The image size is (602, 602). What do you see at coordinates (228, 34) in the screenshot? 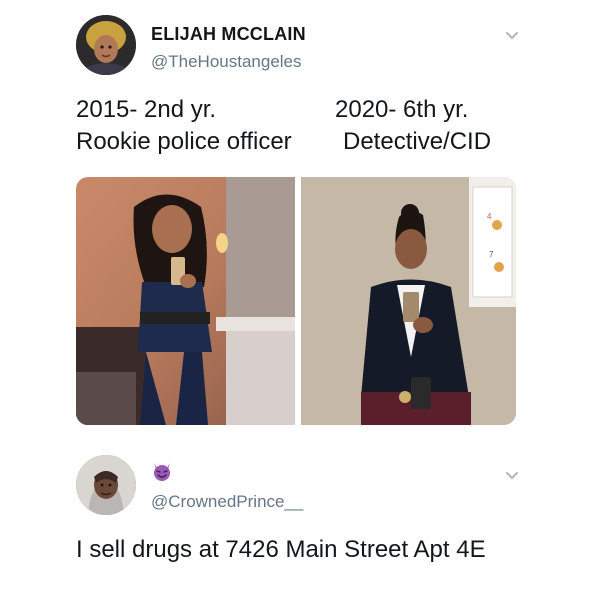
I see `author-display-name: ELIJAH MCCLAIN` at bounding box center [228, 34].